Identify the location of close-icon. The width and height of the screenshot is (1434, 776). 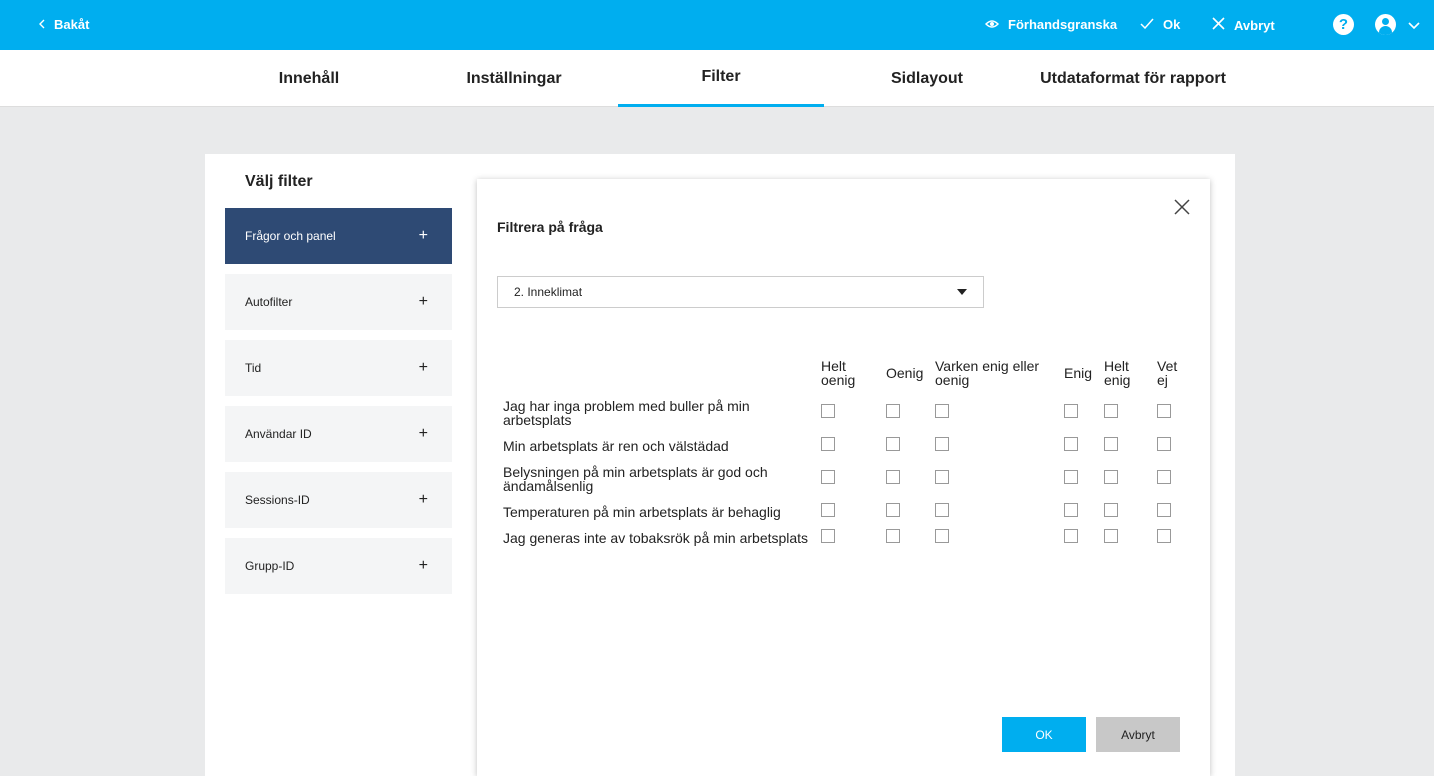
(1218, 25).